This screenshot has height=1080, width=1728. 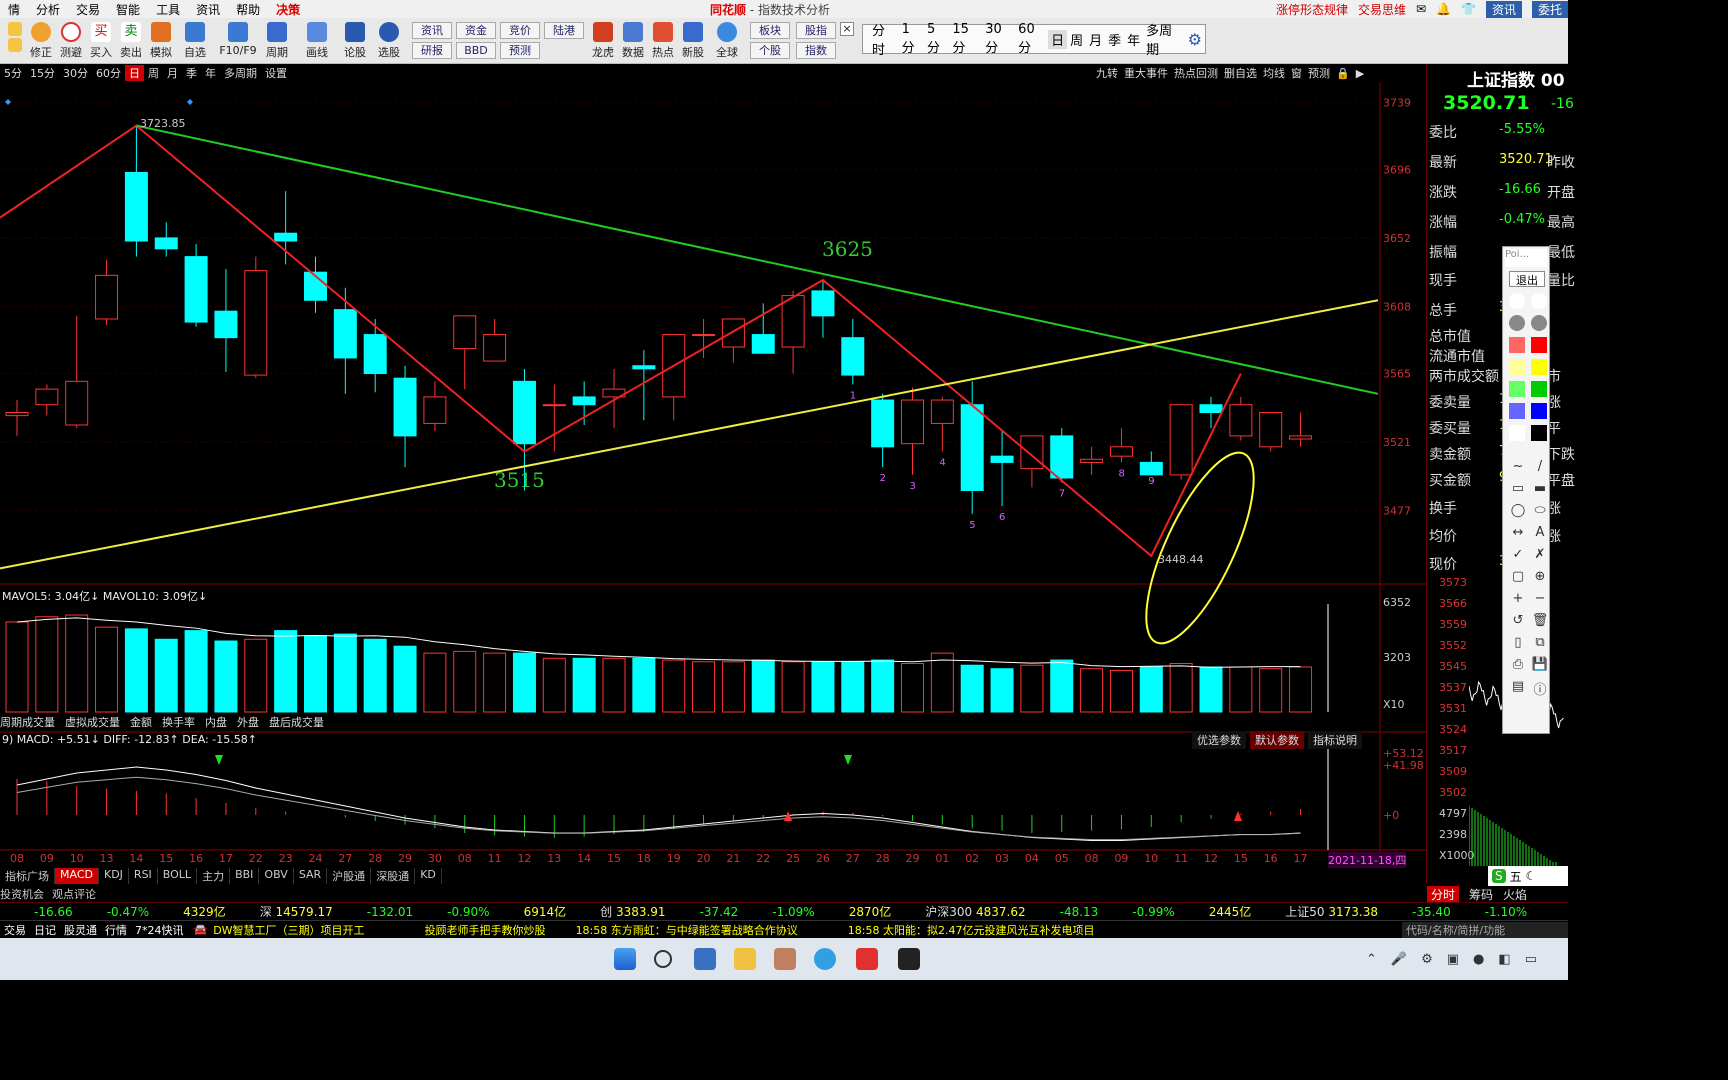 What do you see at coordinates (1274, 73) in the screenshot?
I see `tab-ma: 均线` at bounding box center [1274, 73].